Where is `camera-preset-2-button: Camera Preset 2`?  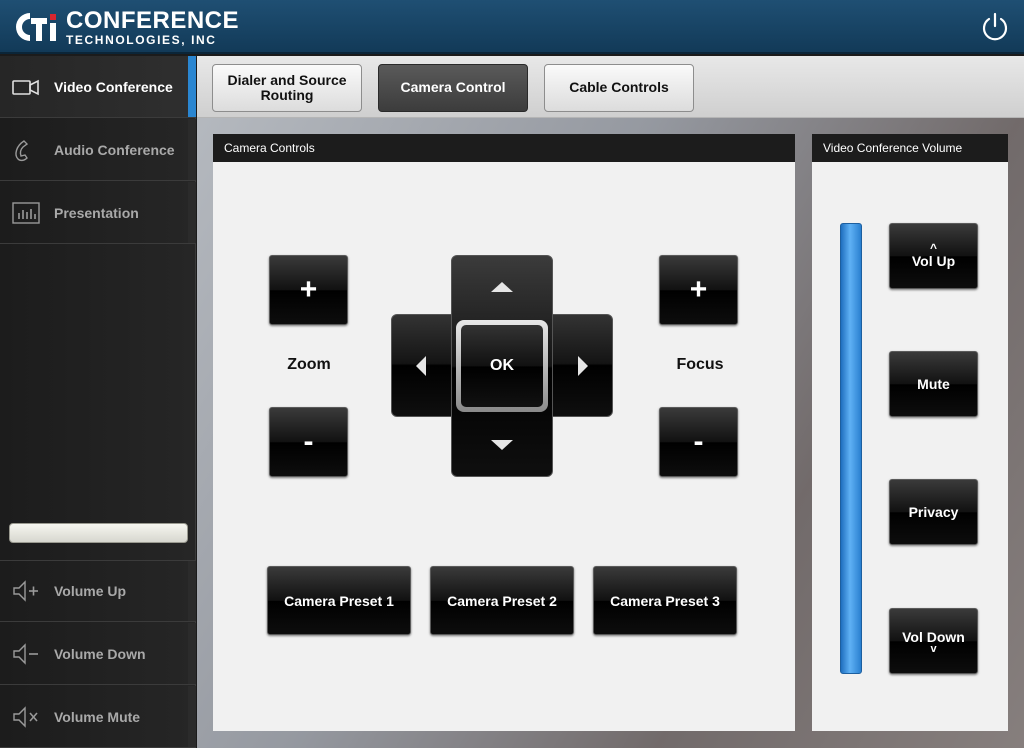
camera-preset-2-button: Camera Preset 2 is located at coordinates (502, 600).